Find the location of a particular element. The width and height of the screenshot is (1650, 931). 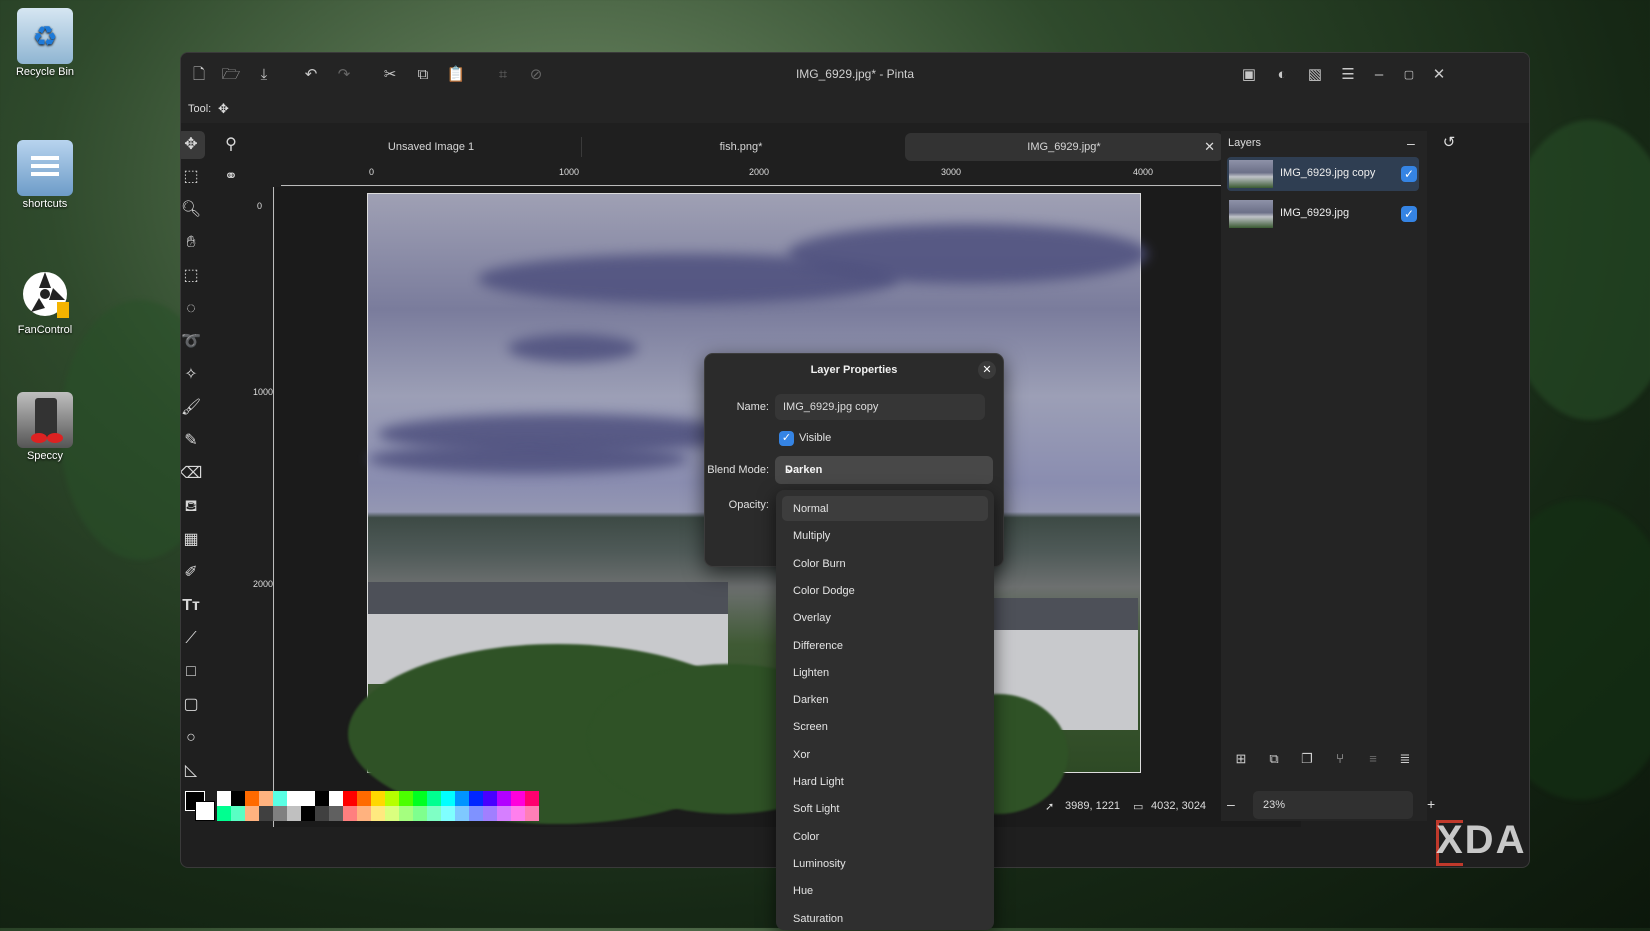

layer-properties-icon: ≣ is located at coordinates (1405, 761).